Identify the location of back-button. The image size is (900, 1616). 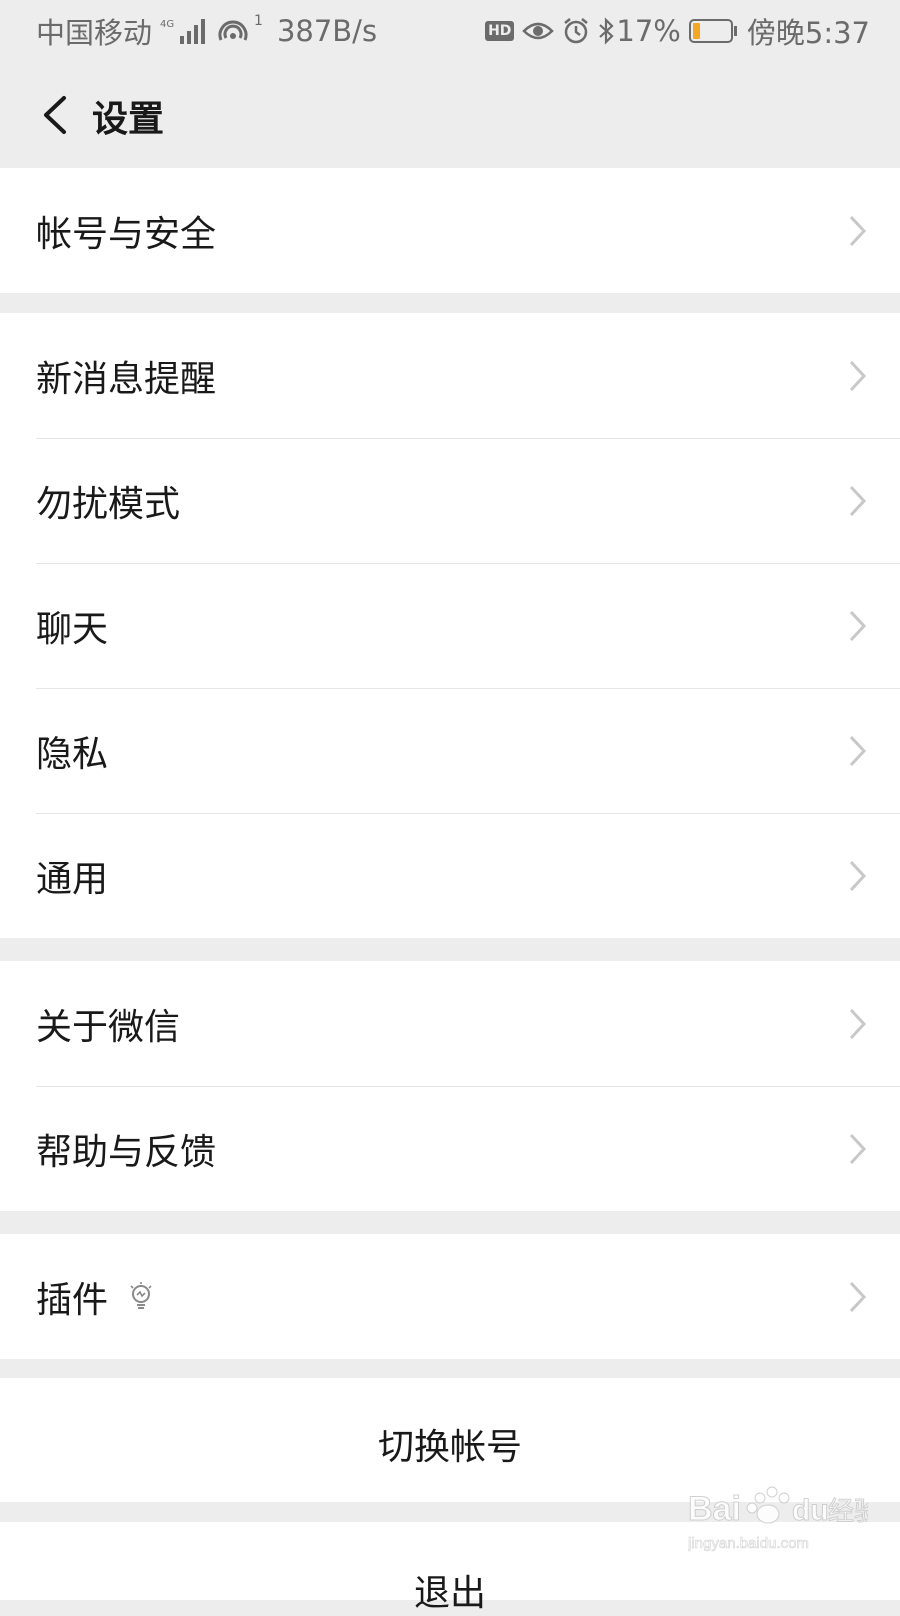
(55, 115).